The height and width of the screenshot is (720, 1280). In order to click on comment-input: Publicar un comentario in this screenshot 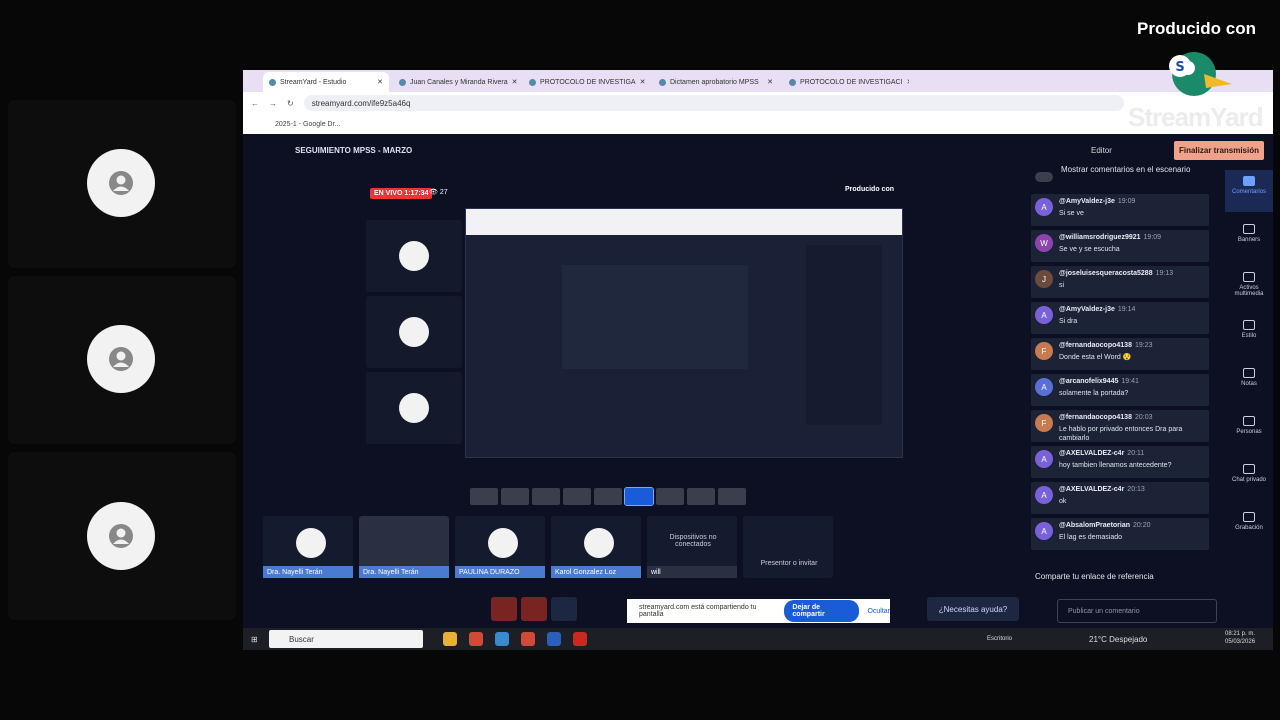, I will do `click(1137, 611)`.